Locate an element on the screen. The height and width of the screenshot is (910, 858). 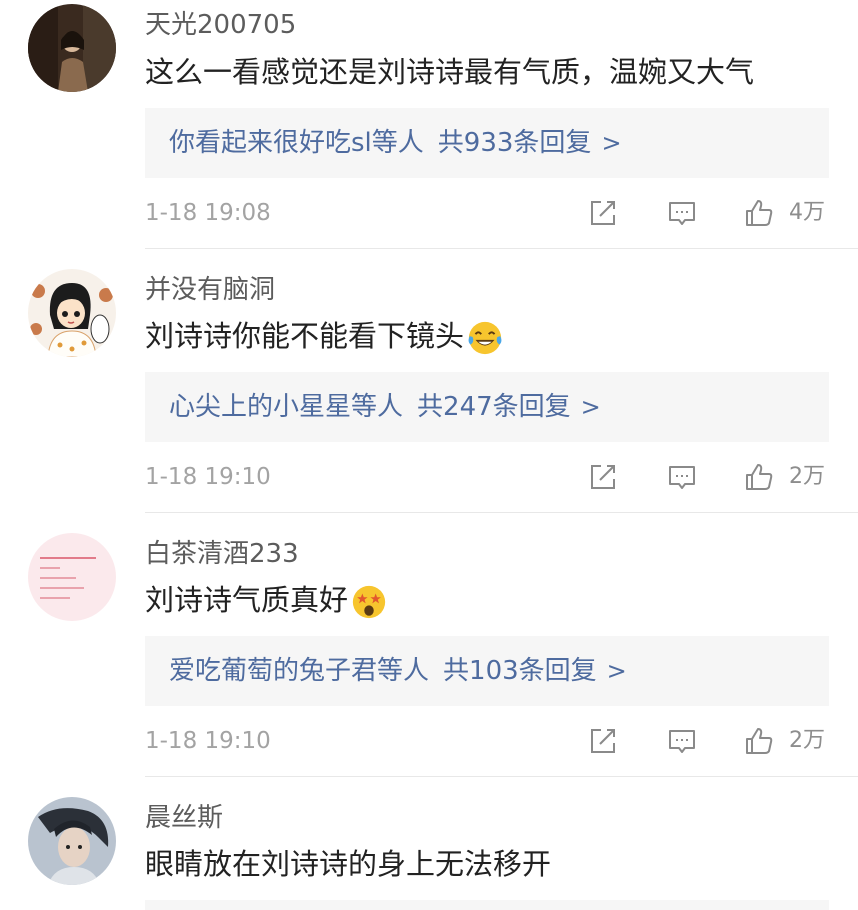
avatar is located at coordinates (72, 841).